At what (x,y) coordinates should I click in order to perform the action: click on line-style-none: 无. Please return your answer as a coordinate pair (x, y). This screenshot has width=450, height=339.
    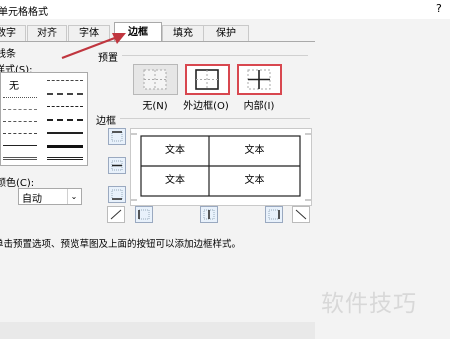
    Looking at the image, I should click on (14, 84).